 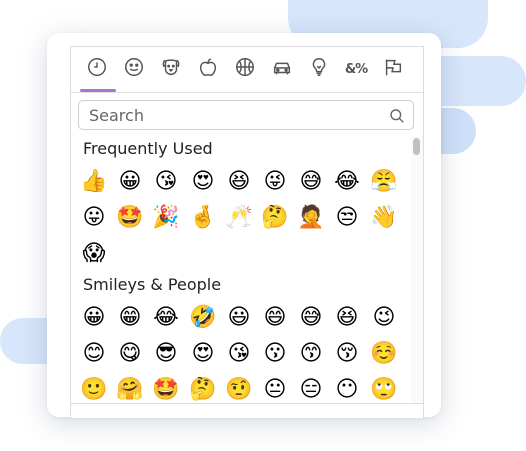 I want to click on picker-footer, so click(x=247, y=410).